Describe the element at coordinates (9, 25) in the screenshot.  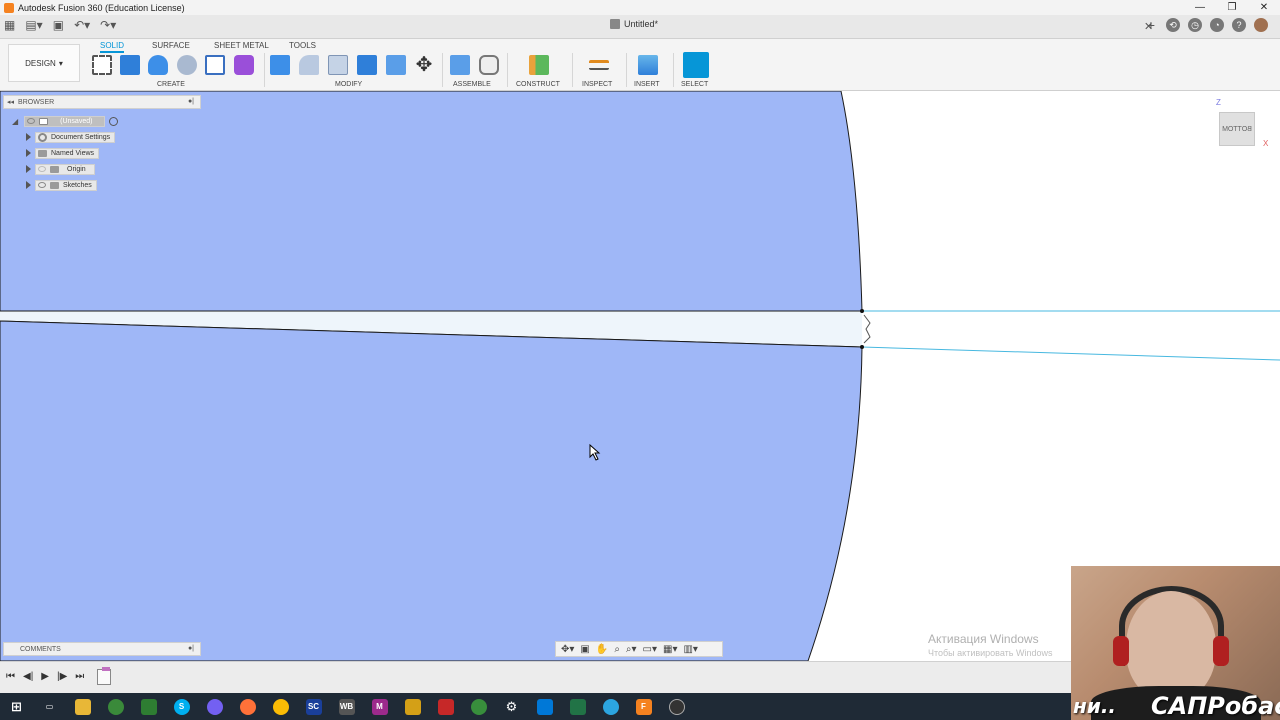
I see `data-panel-grid-icon: ▦` at that location.